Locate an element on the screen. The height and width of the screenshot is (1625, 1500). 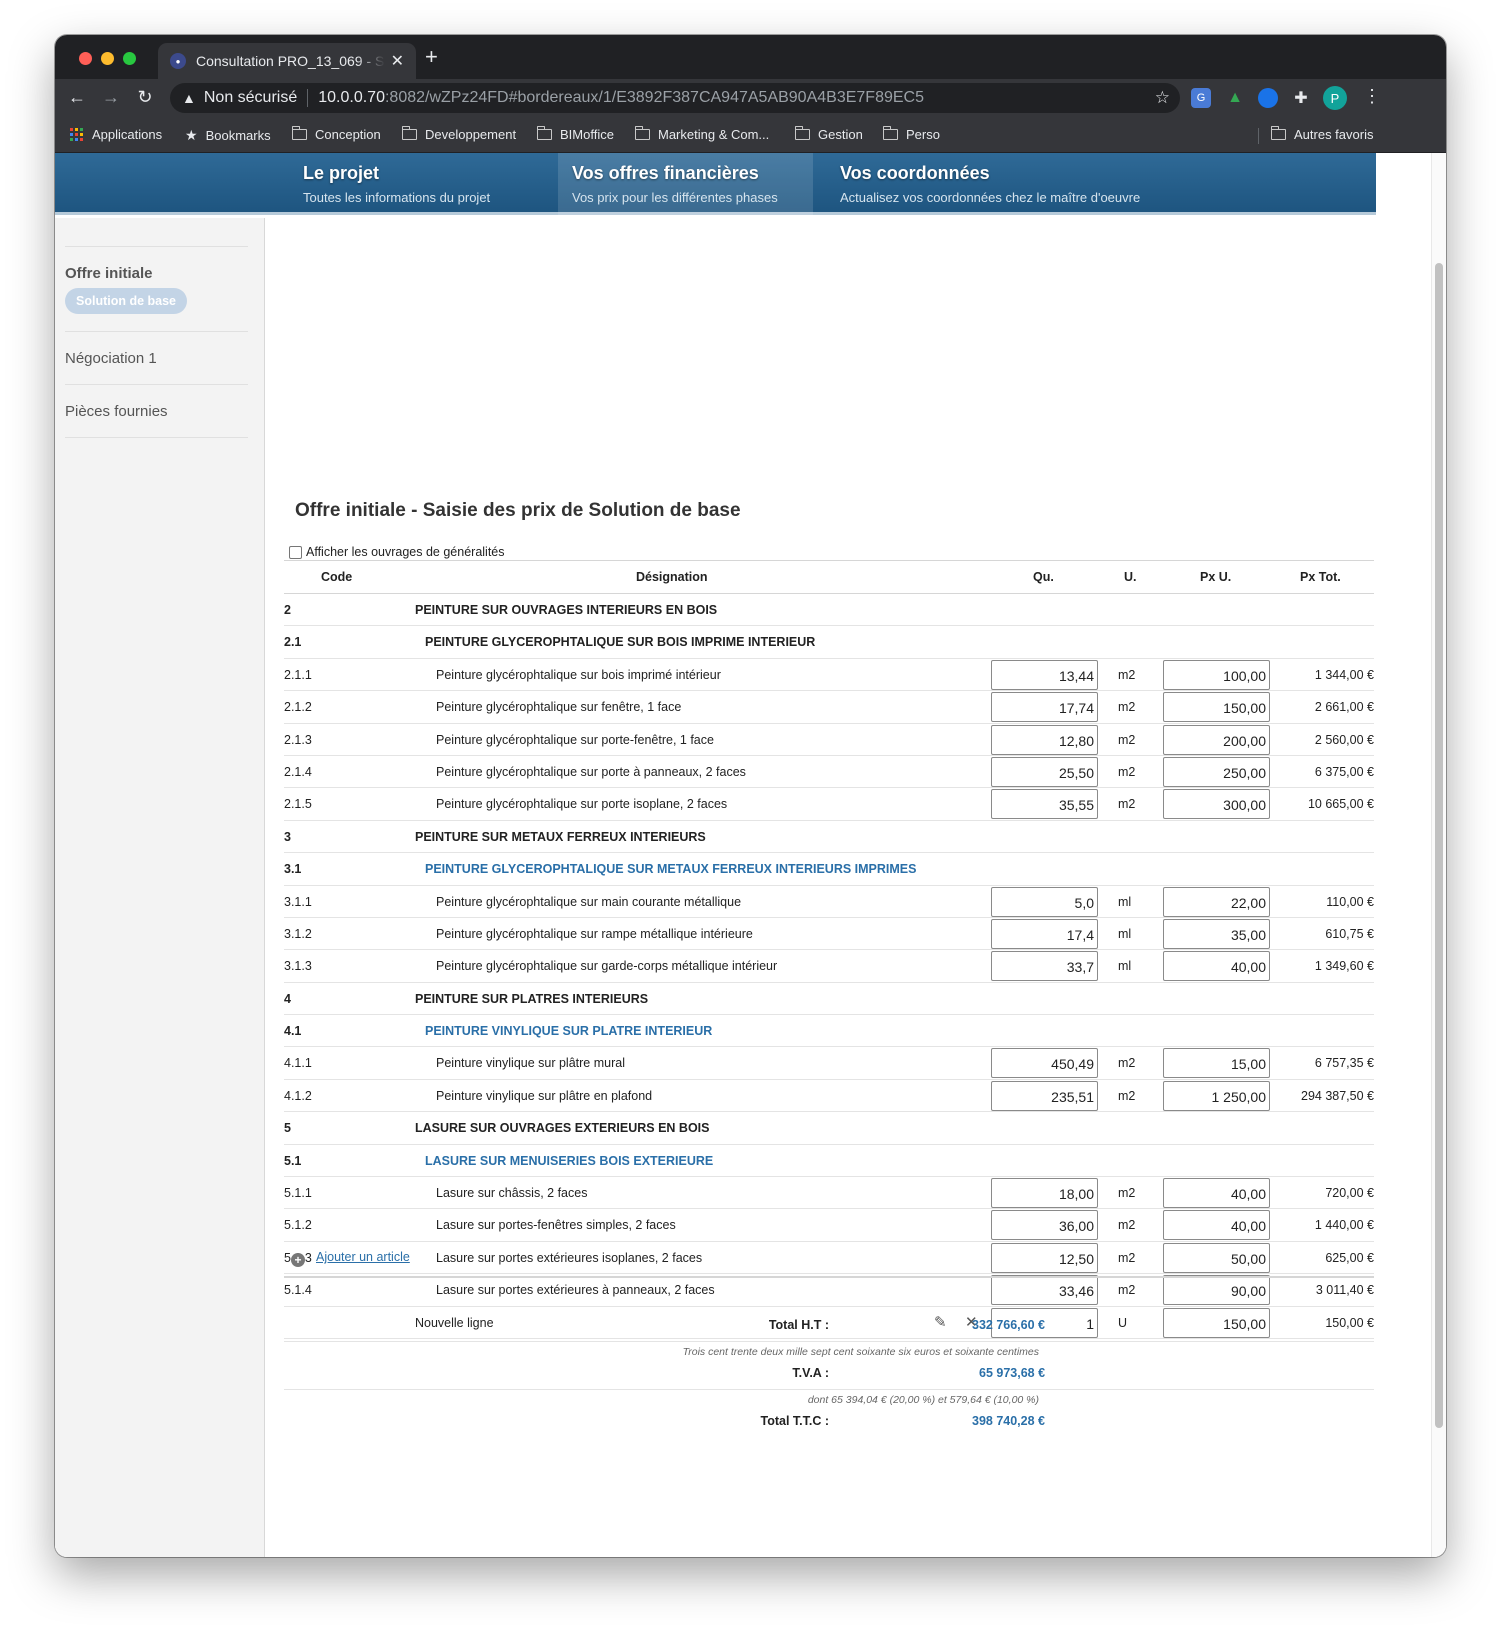
bookmark-gestion: Gestion is located at coordinates (828, 134).